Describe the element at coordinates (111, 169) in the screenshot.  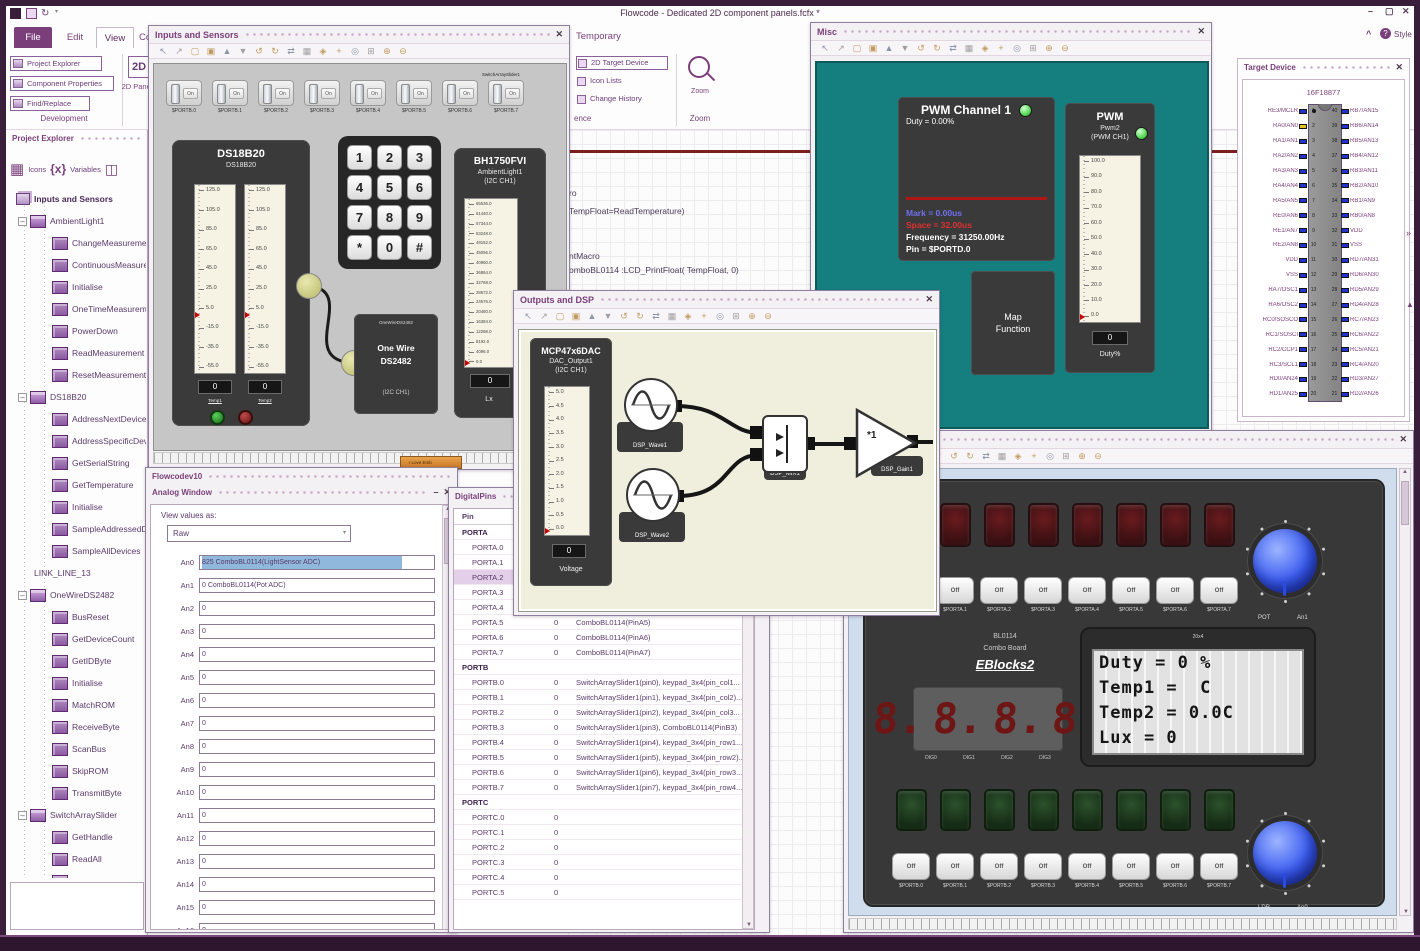
I see `macros-icon: ◫` at that location.